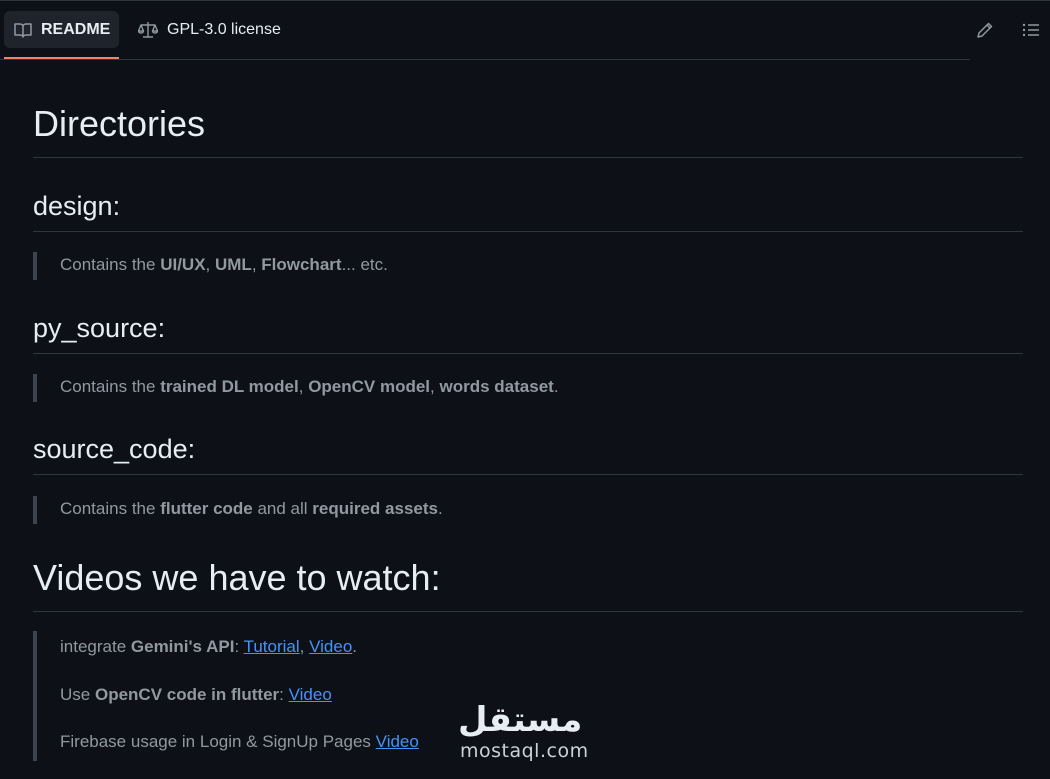 The height and width of the screenshot is (779, 1050). What do you see at coordinates (528, 453) in the screenshot?
I see `heading-source-code: source_code:` at bounding box center [528, 453].